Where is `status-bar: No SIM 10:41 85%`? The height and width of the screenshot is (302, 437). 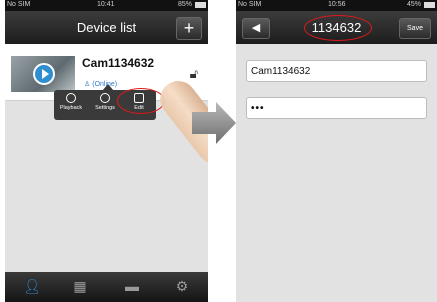 status-bar: No SIM 10:41 85% is located at coordinates (106, 5).